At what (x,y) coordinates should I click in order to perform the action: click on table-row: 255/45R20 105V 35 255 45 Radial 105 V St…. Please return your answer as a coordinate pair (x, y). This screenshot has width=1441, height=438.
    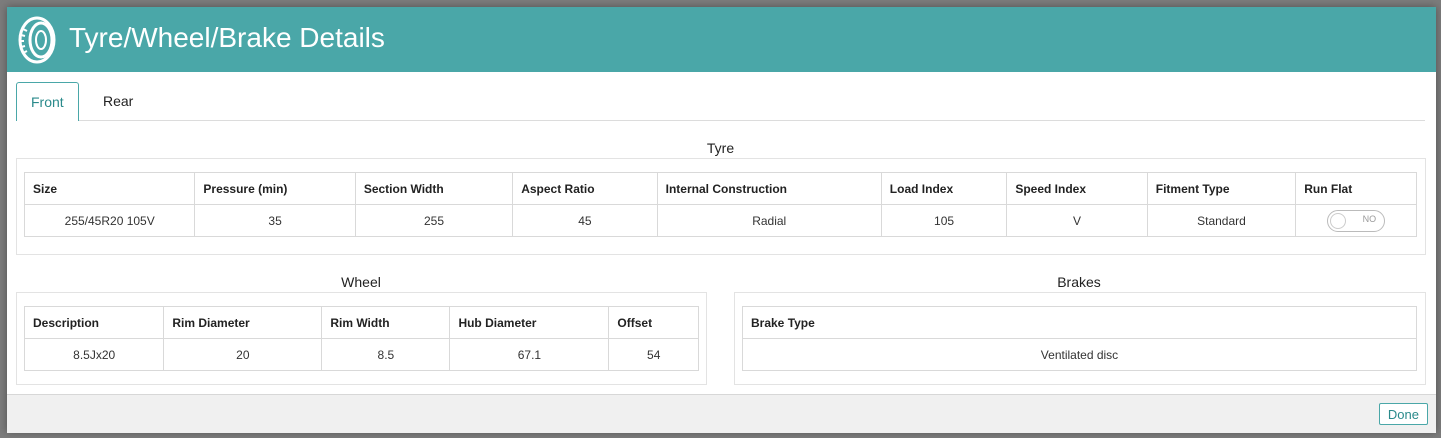
    Looking at the image, I should click on (720, 220).